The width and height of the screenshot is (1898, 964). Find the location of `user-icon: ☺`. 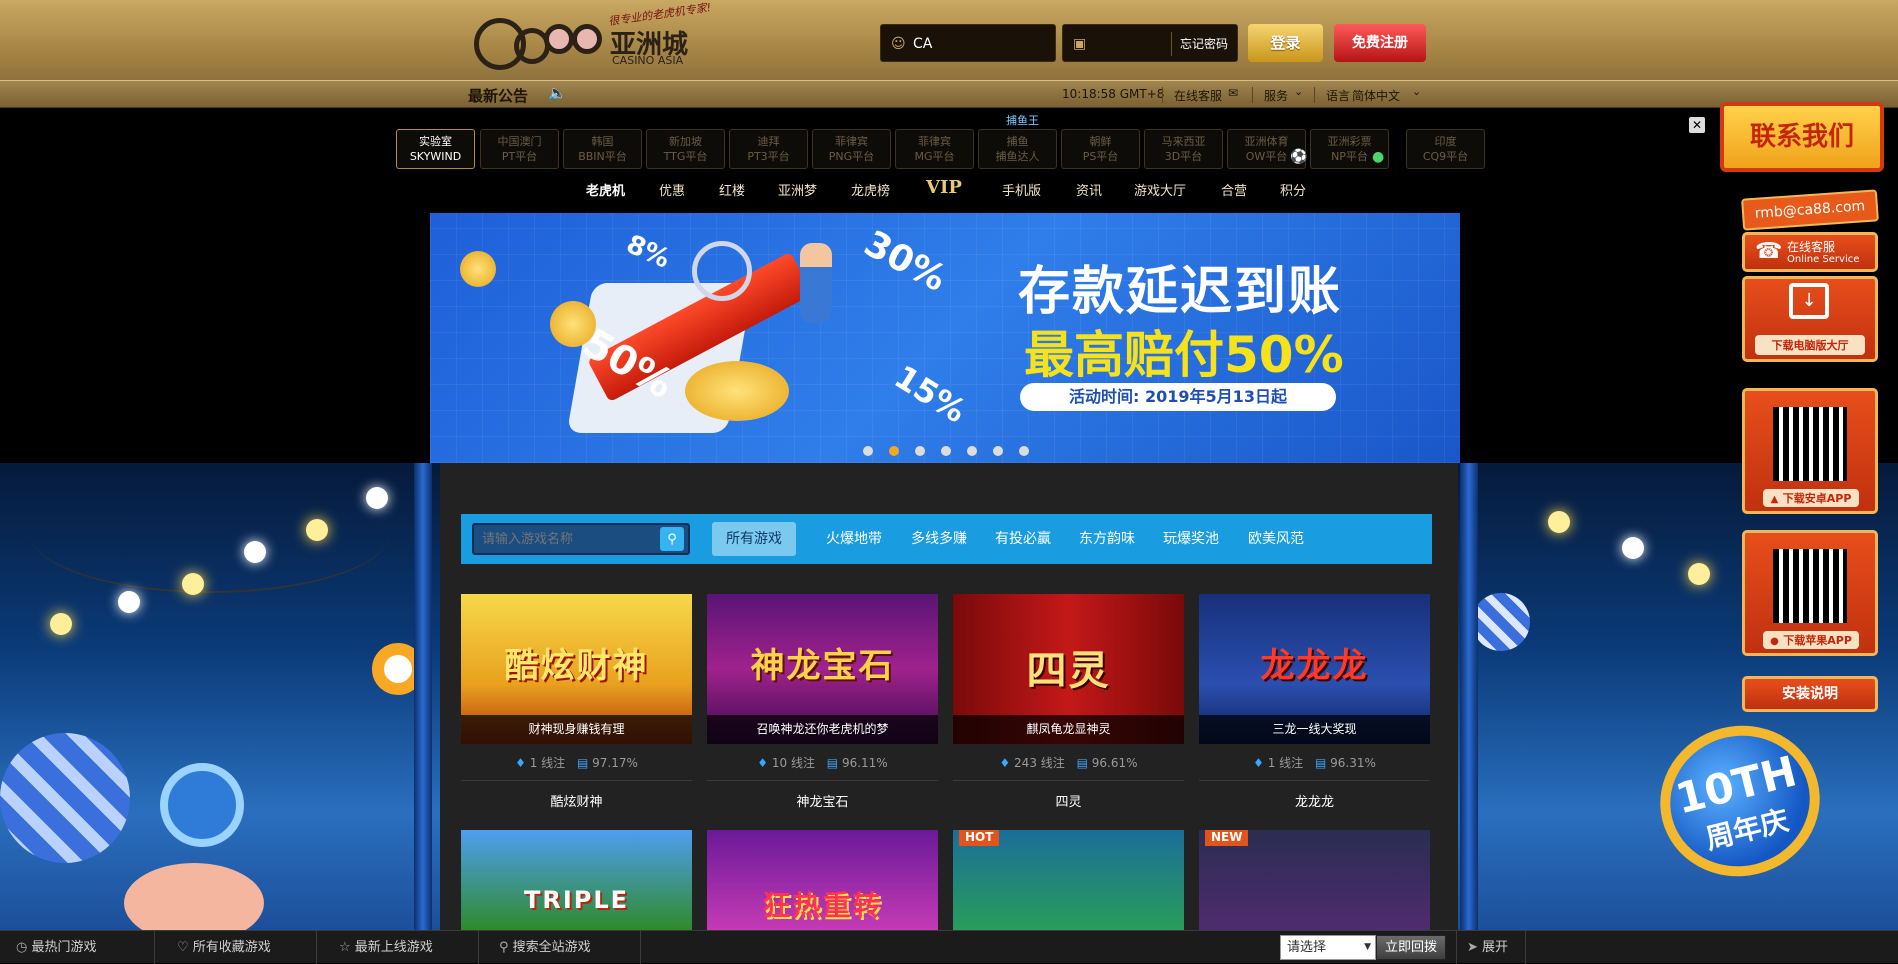

user-icon: ☺ is located at coordinates (898, 44).